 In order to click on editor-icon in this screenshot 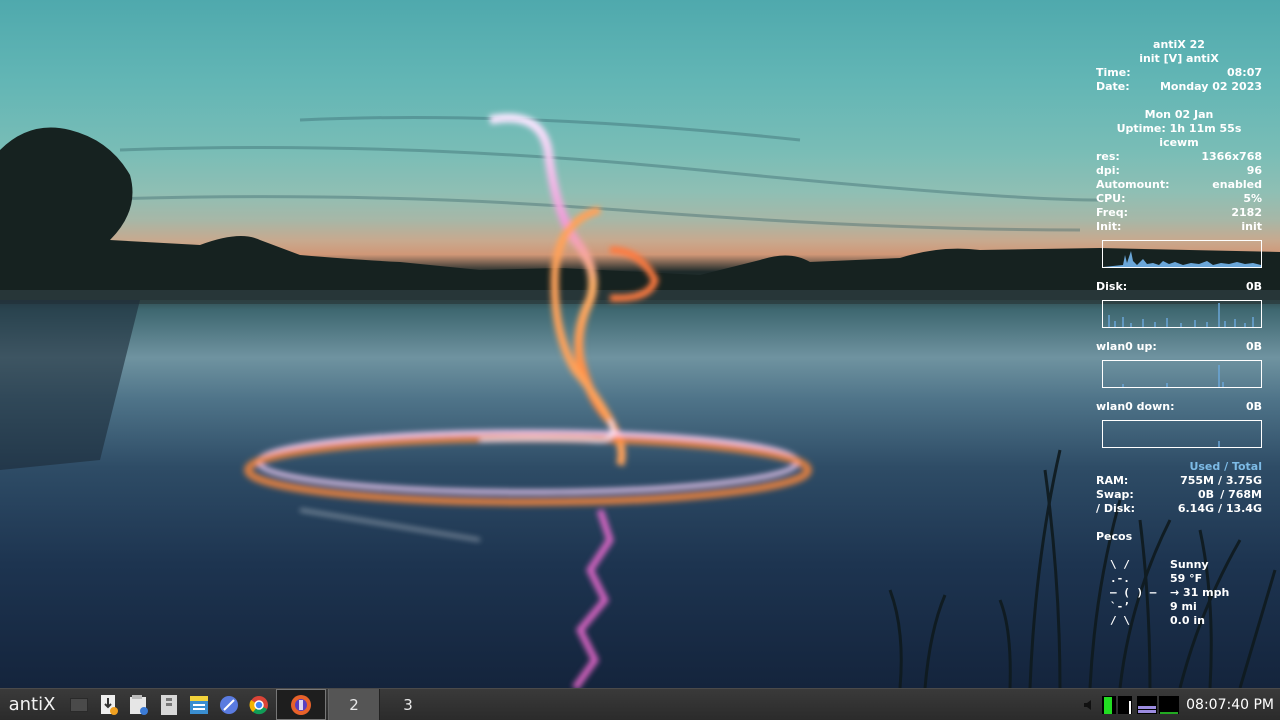, I will do `click(199, 704)`.